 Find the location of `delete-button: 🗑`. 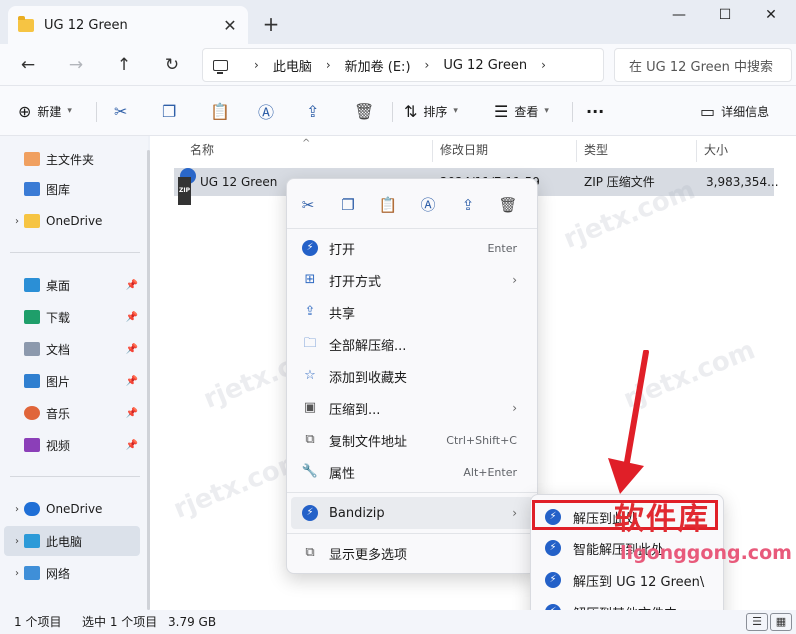

delete-button: 🗑 is located at coordinates (367, 111).